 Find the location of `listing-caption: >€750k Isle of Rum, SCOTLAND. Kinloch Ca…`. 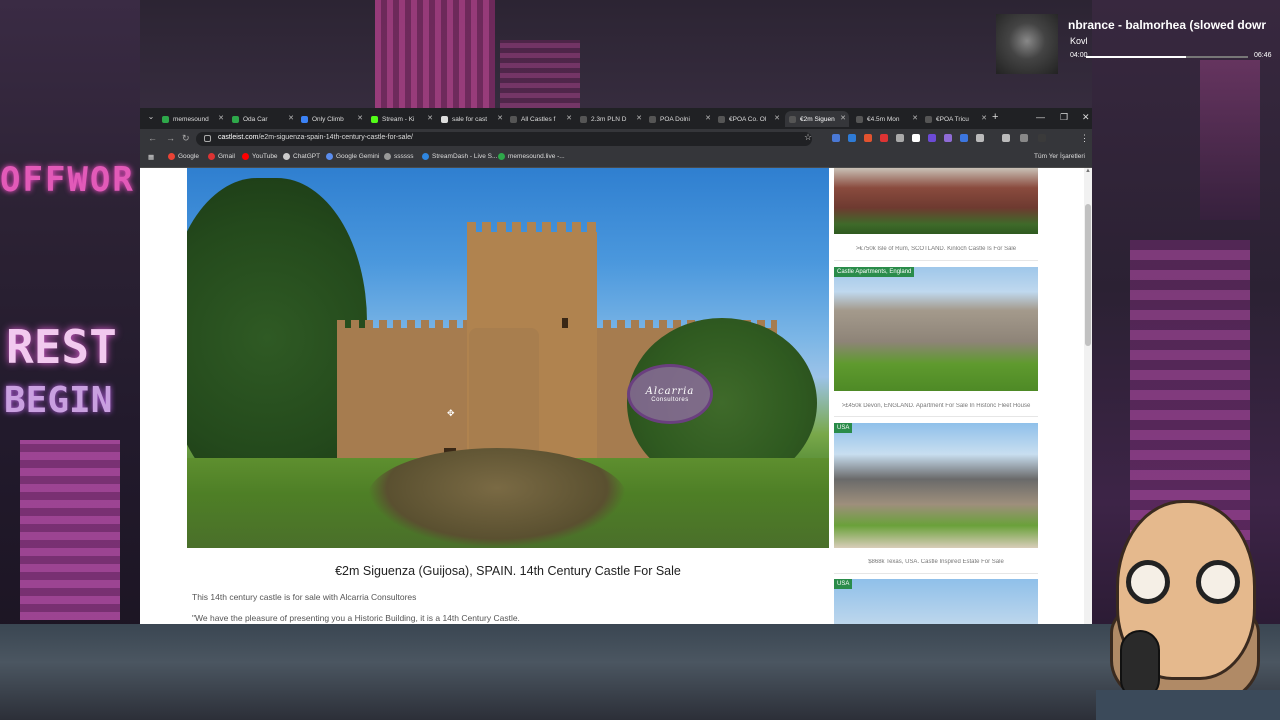

listing-caption: >€750k Isle of Rum, SCOTLAND. Kinloch Ca… is located at coordinates (936, 249).